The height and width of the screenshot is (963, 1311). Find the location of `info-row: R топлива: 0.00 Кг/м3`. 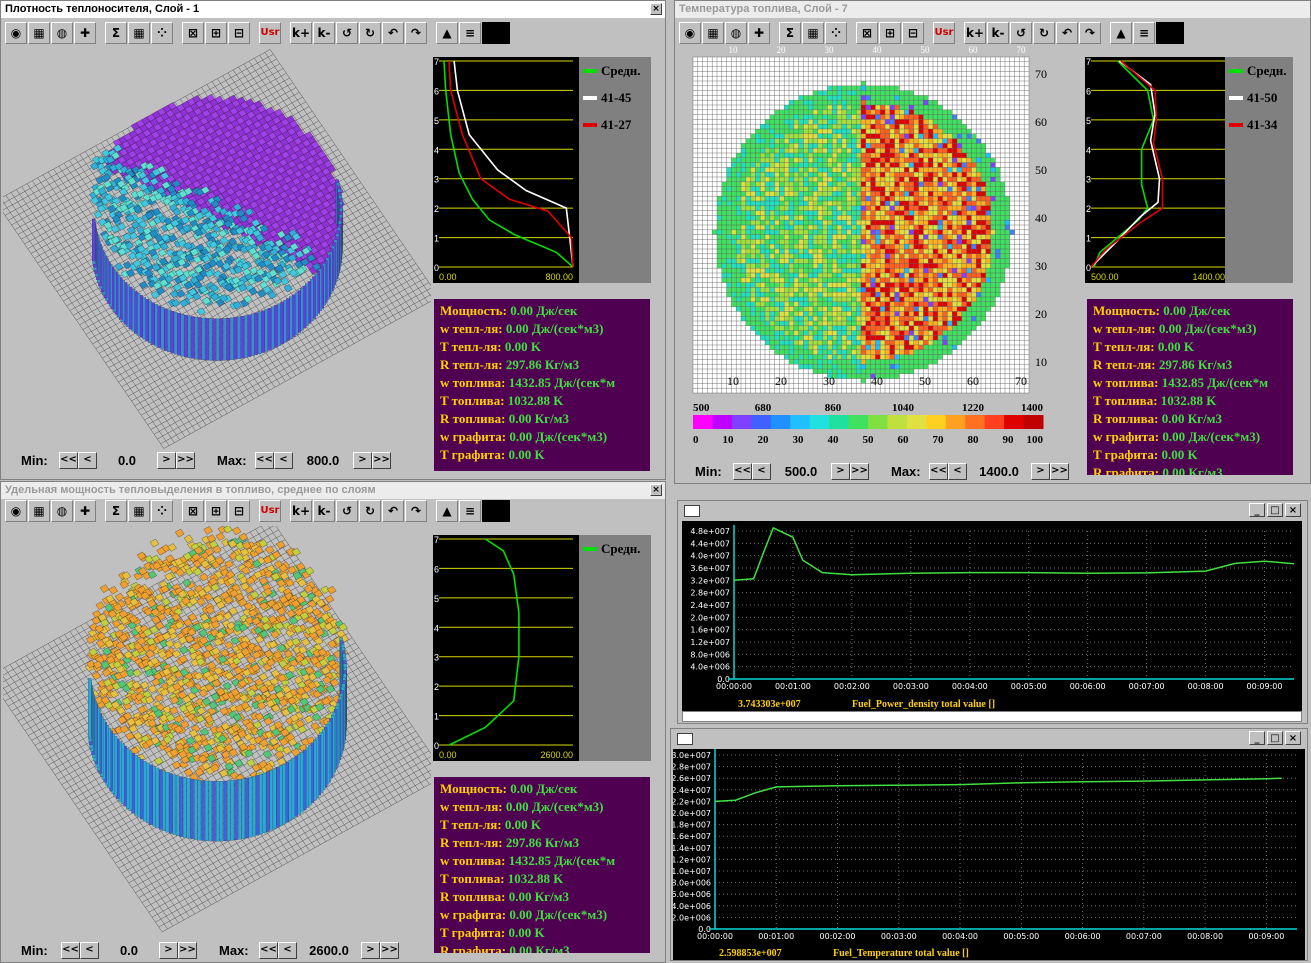

info-row: R топлива: 0.00 Кг/м3 is located at coordinates (542, 420).